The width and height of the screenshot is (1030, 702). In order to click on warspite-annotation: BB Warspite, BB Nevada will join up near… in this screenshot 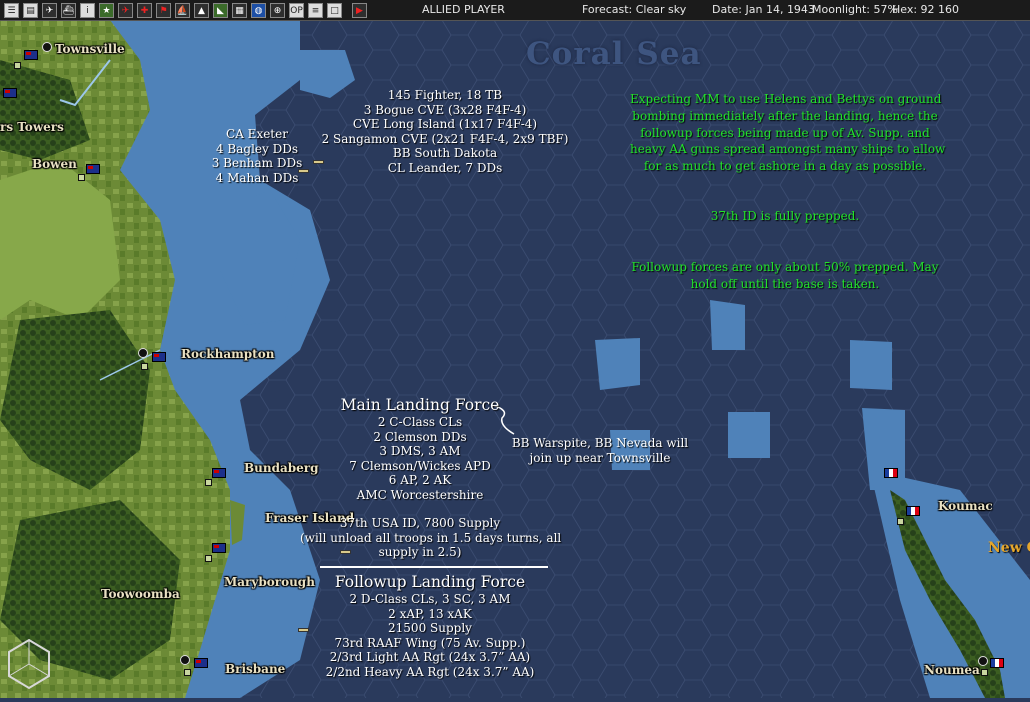, I will do `click(600, 450)`.